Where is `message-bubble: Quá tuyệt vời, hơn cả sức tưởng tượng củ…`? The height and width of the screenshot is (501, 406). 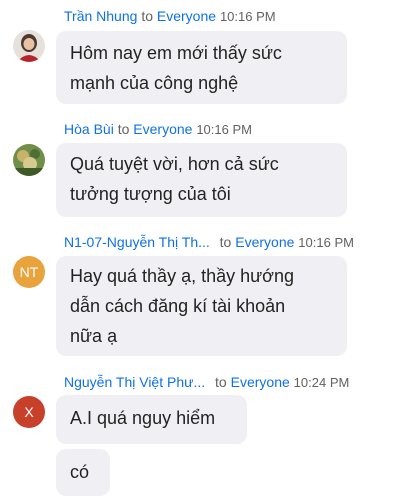
message-bubble: Quá tuyệt vời, hơn cả sức tưởng tượng củ… is located at coordinates (201, 180).